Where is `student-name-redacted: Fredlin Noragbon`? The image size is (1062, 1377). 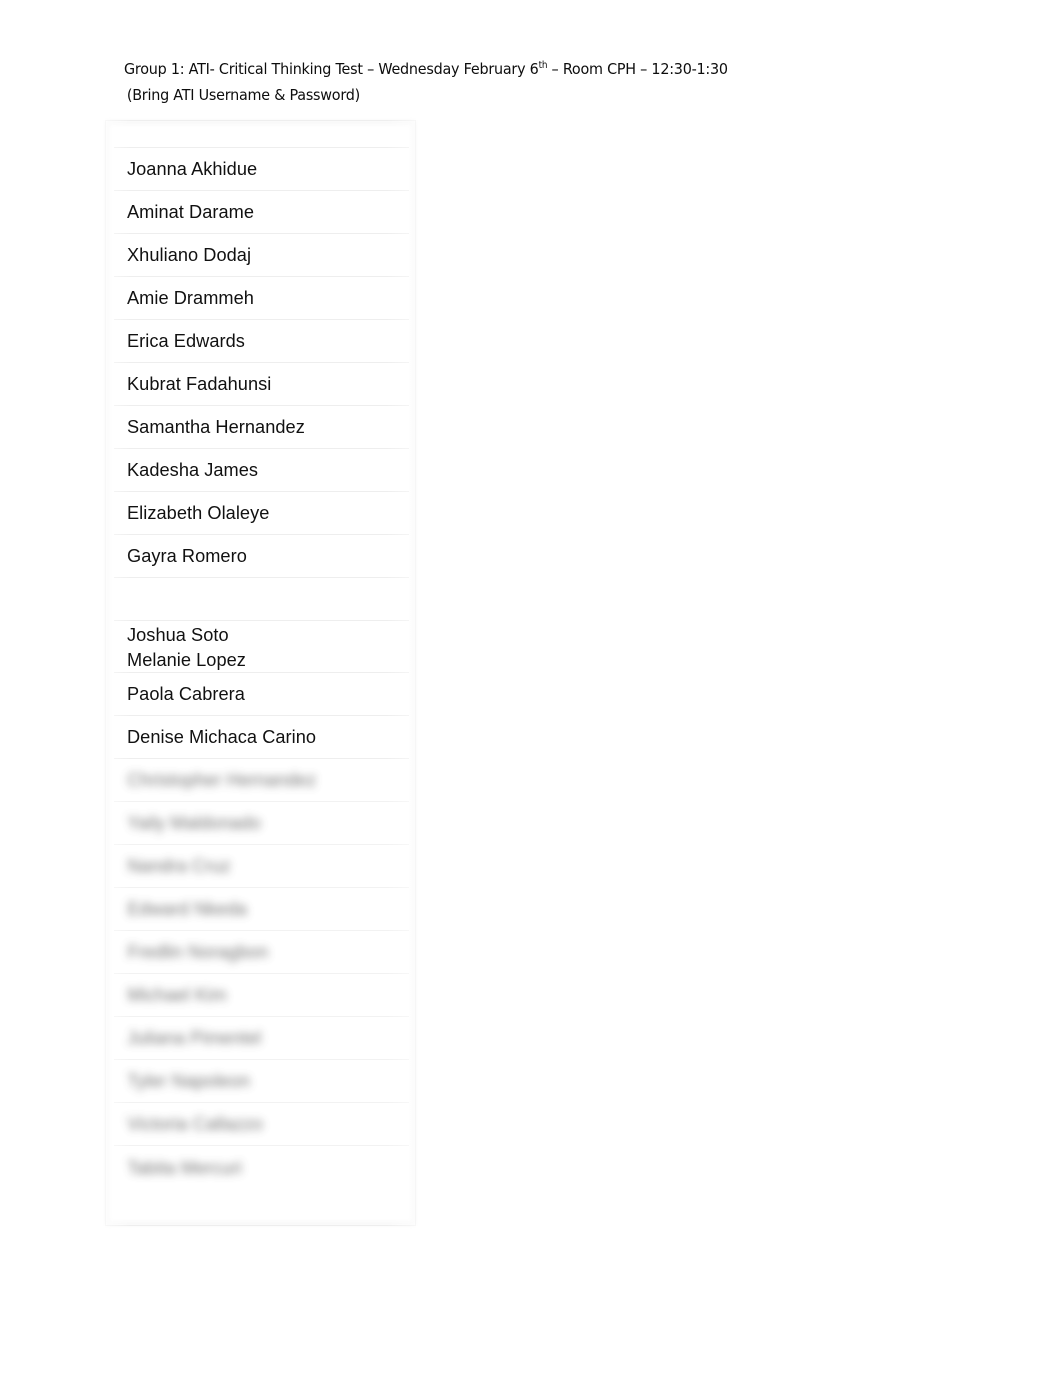 student-name-redacted: Fredlin Noragbon is located at coordinates (198, 952).